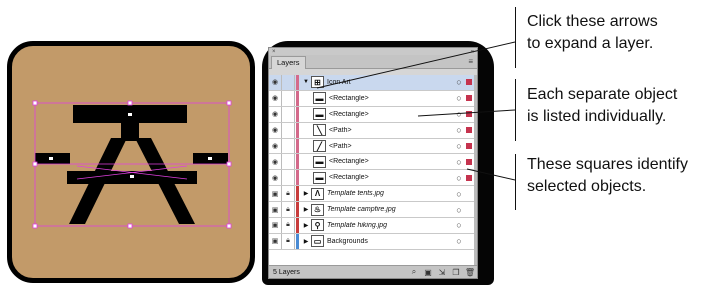 This screenshot has width=720, height=289. What do you see at coordinates (317, 209) in the screenshot?
I see `layer-thumbnail: ♨` at bounding box center [317, 209].